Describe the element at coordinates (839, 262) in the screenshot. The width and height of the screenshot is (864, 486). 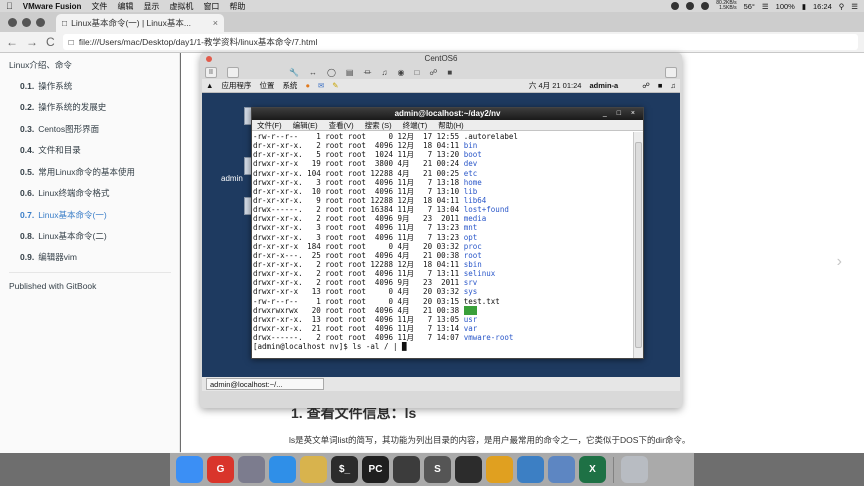
I see `next-page-arrow: ›` at that location.